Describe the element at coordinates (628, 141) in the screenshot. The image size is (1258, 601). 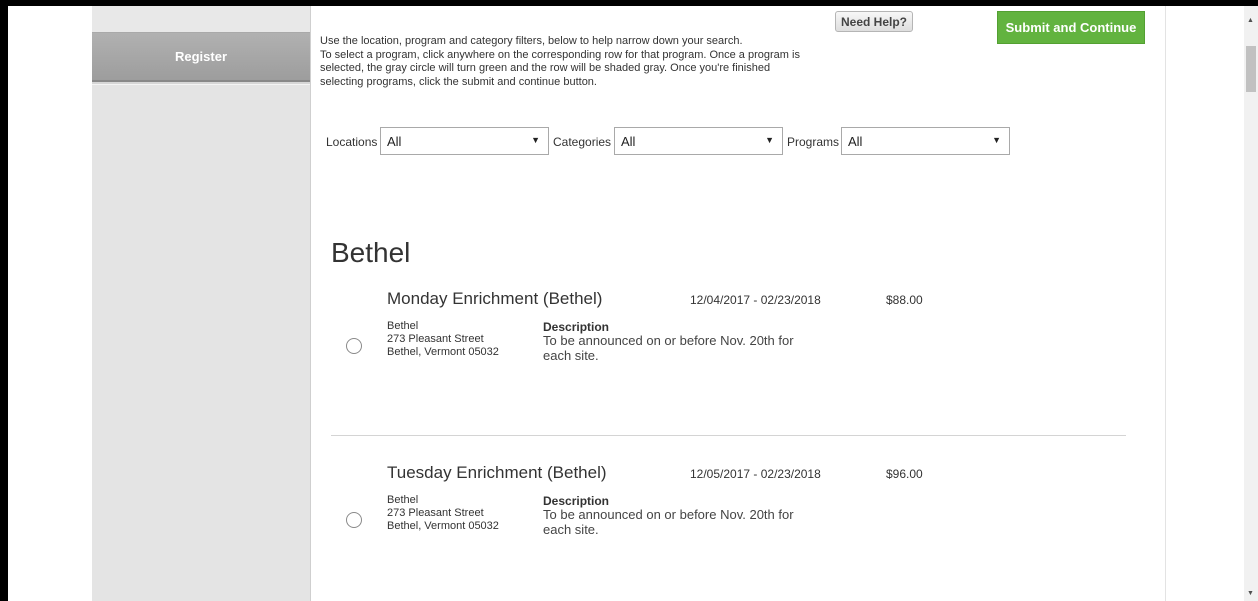
I see `categories-filter-value: All` at that location.